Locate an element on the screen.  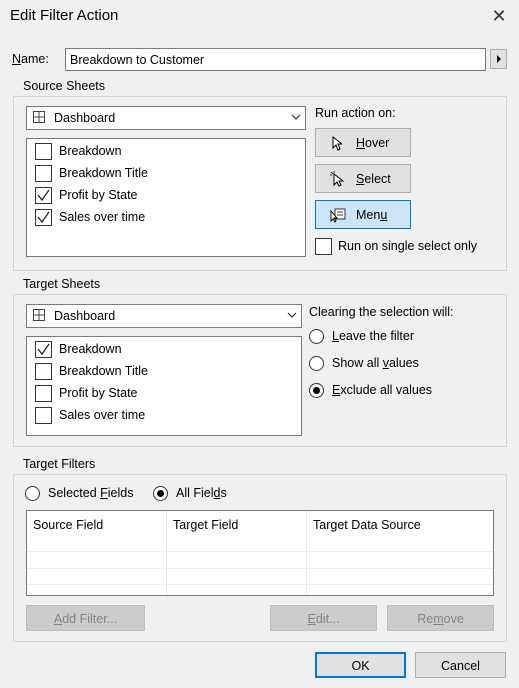
target-sheet-checkbox-sales-over-time is located at coordinates (43, 415).